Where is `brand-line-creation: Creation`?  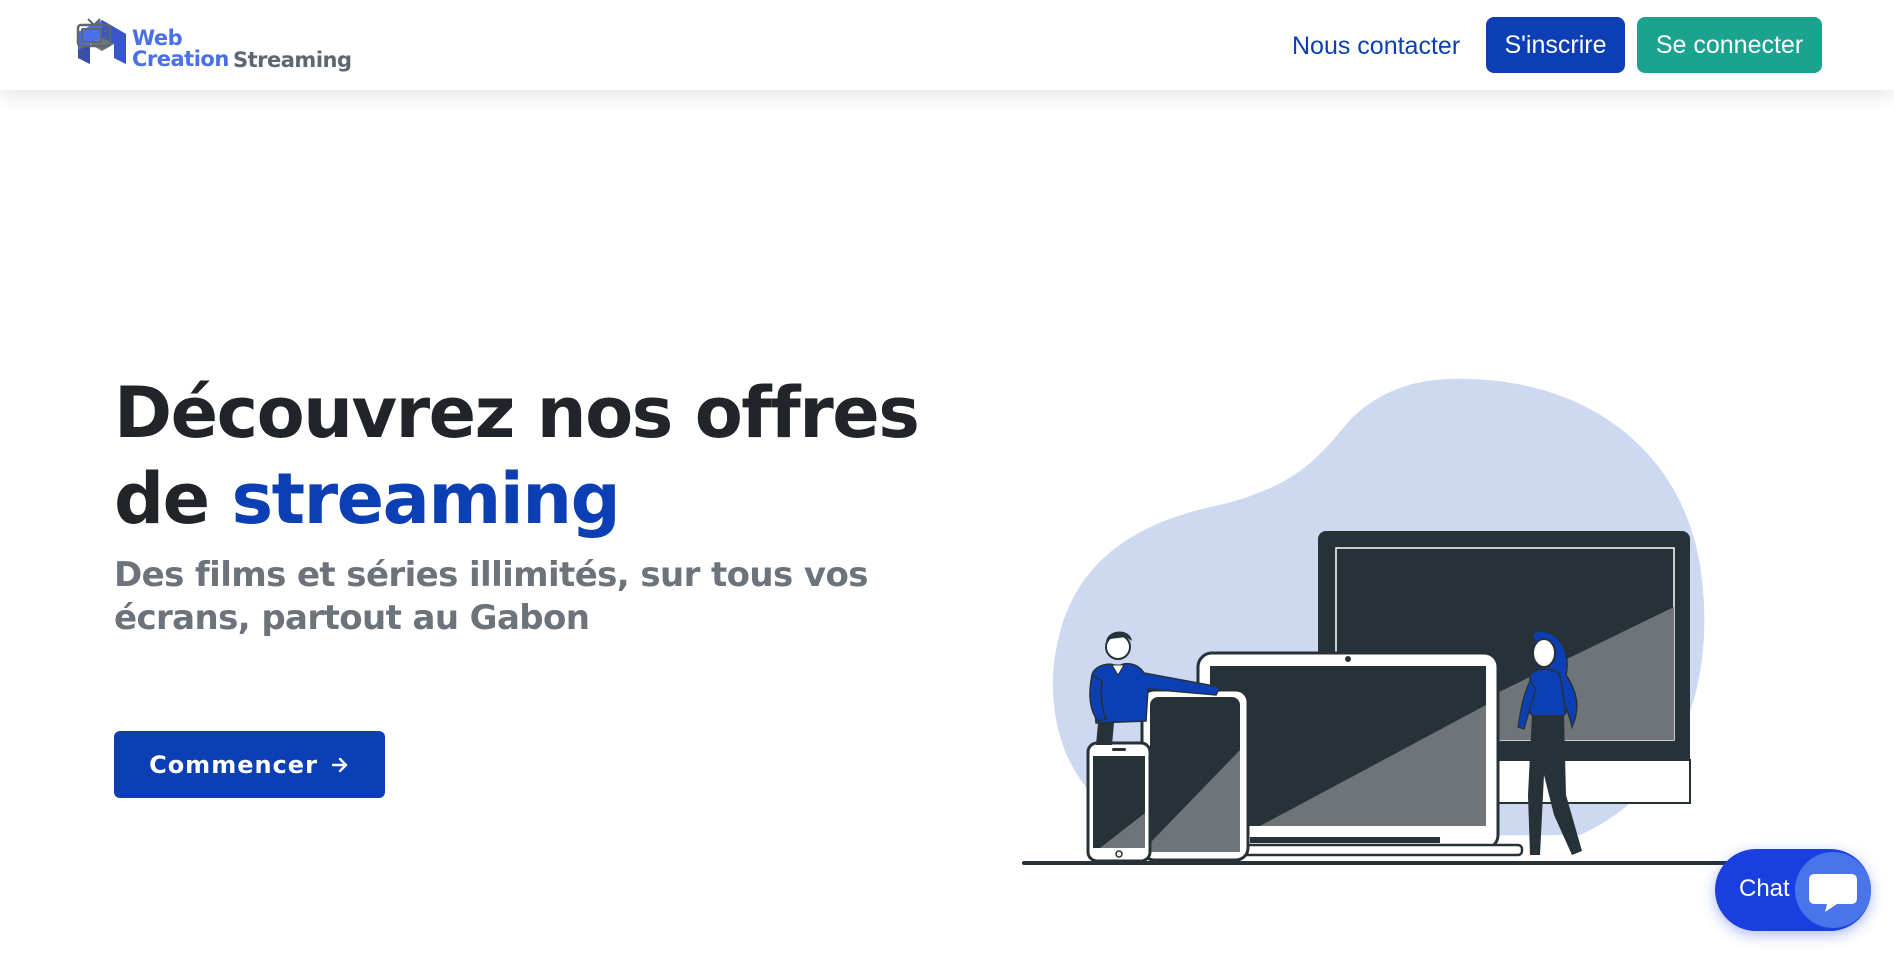
brand-line-creation: Creation is located at coordinates (180, 59).